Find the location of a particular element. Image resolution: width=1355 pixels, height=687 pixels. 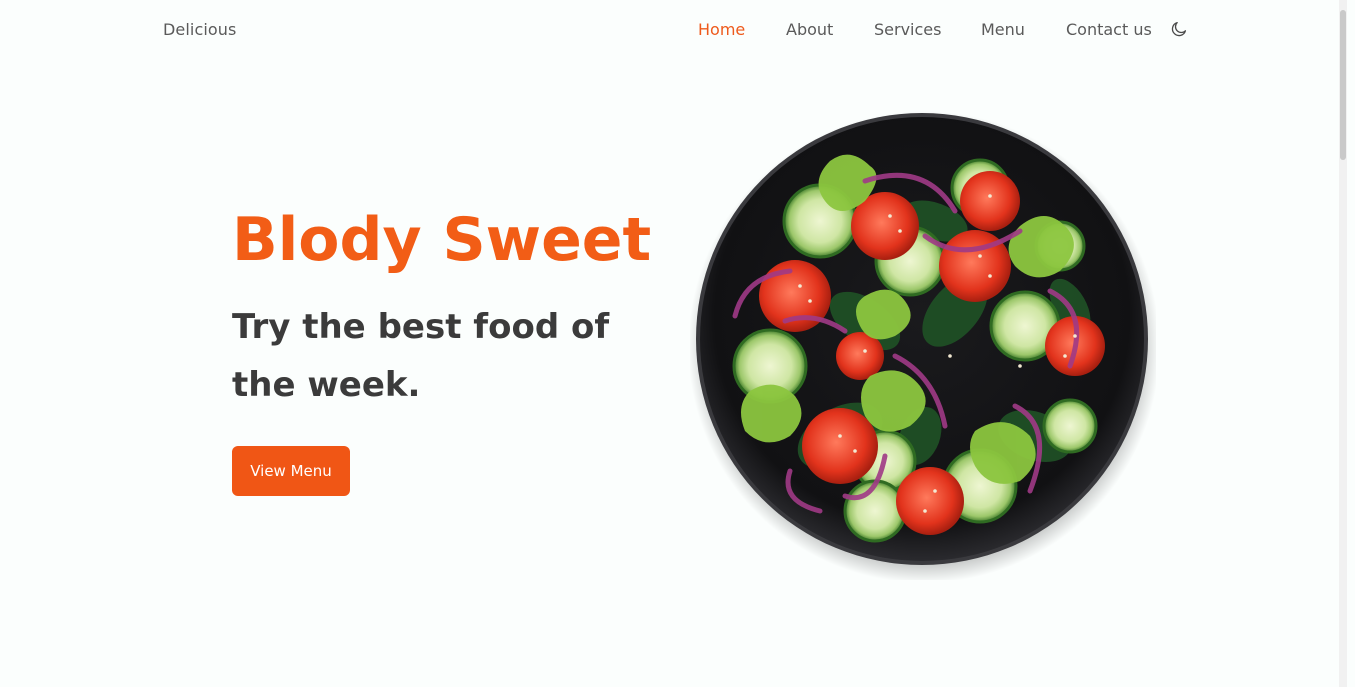

nav-item-home: Home is located at coordinates (721, 29).